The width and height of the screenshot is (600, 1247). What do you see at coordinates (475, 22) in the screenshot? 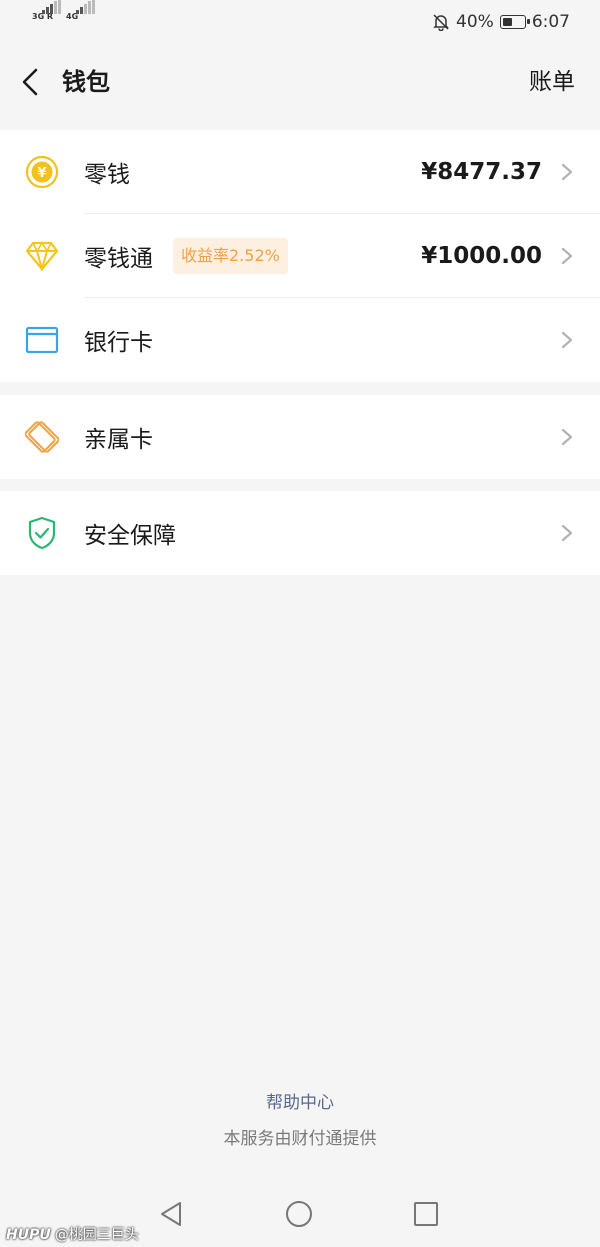
I see `battery-percent: 40%` at bounding box center [475, 22].